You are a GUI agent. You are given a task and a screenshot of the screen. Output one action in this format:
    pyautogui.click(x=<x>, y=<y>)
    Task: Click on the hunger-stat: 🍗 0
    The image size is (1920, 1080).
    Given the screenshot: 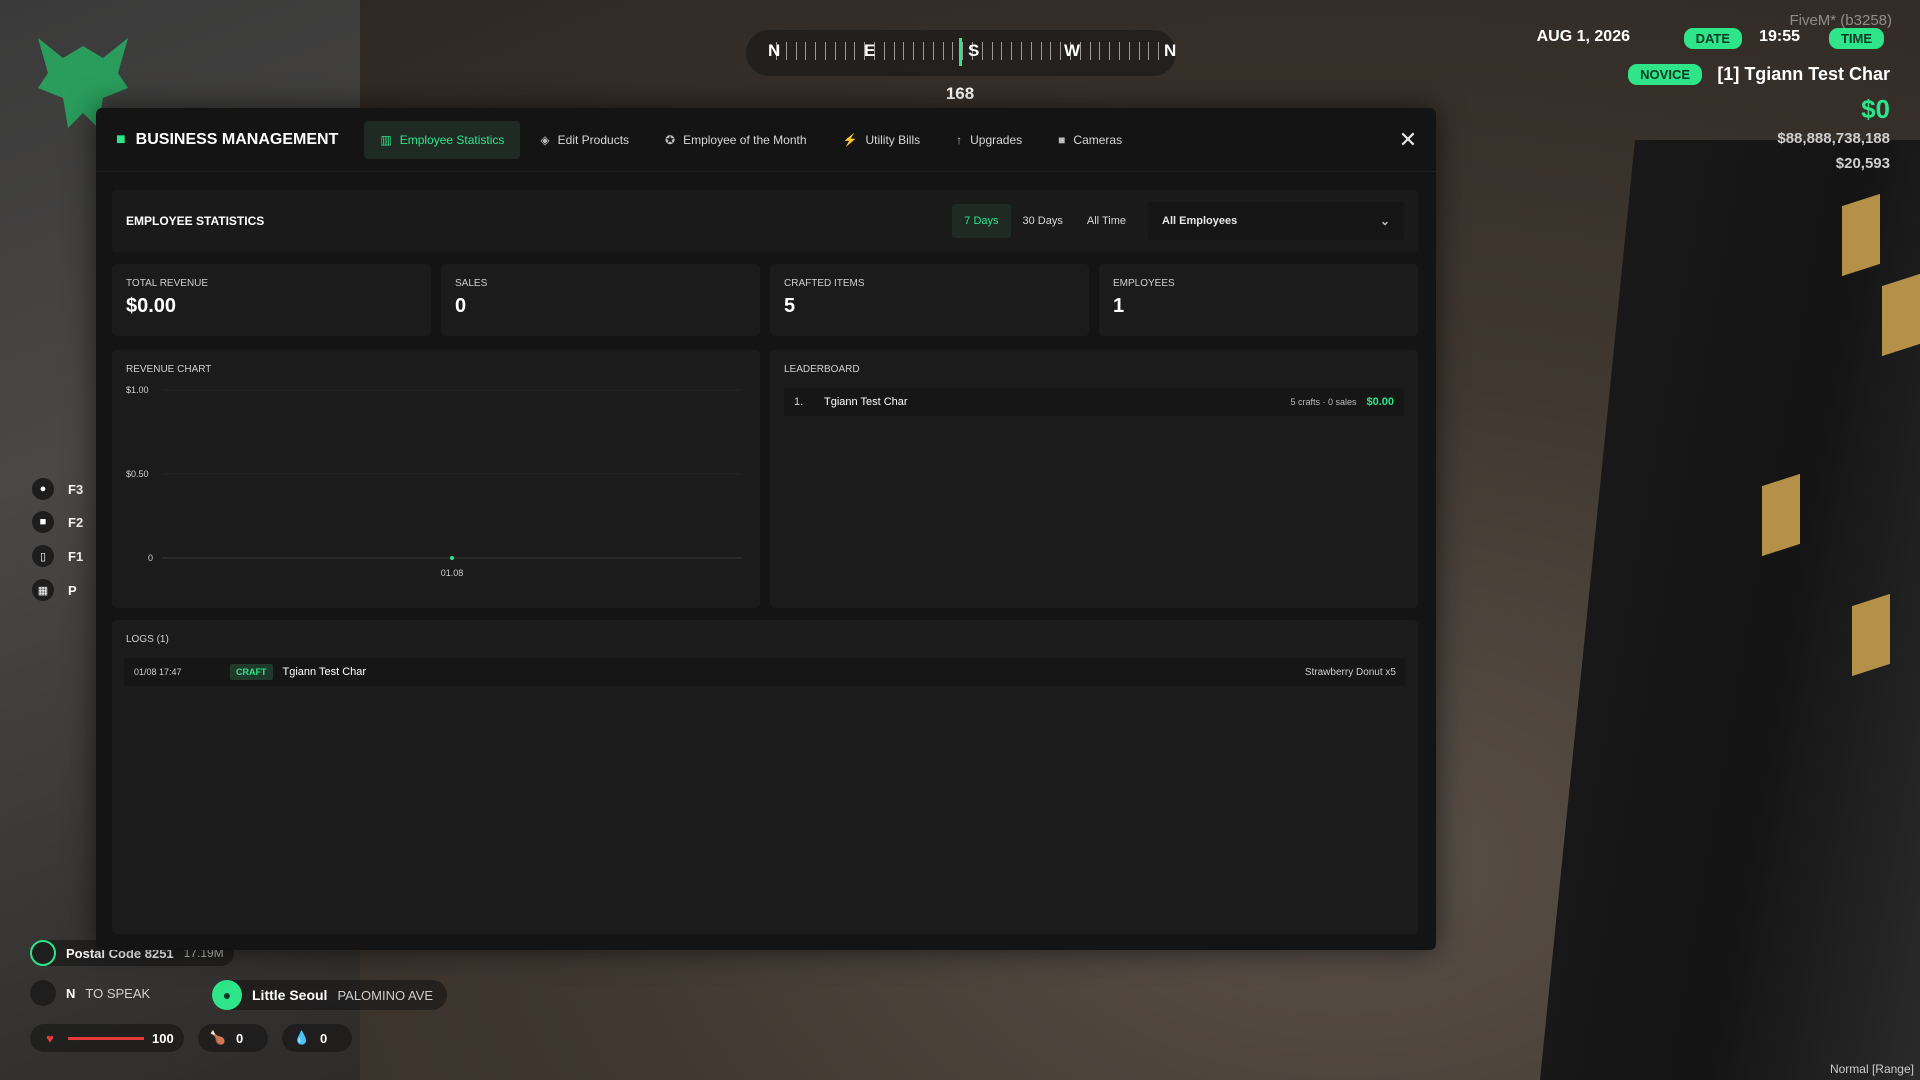 What is the action you would take?
    pyautogui.click(x=233, y=1038)
    